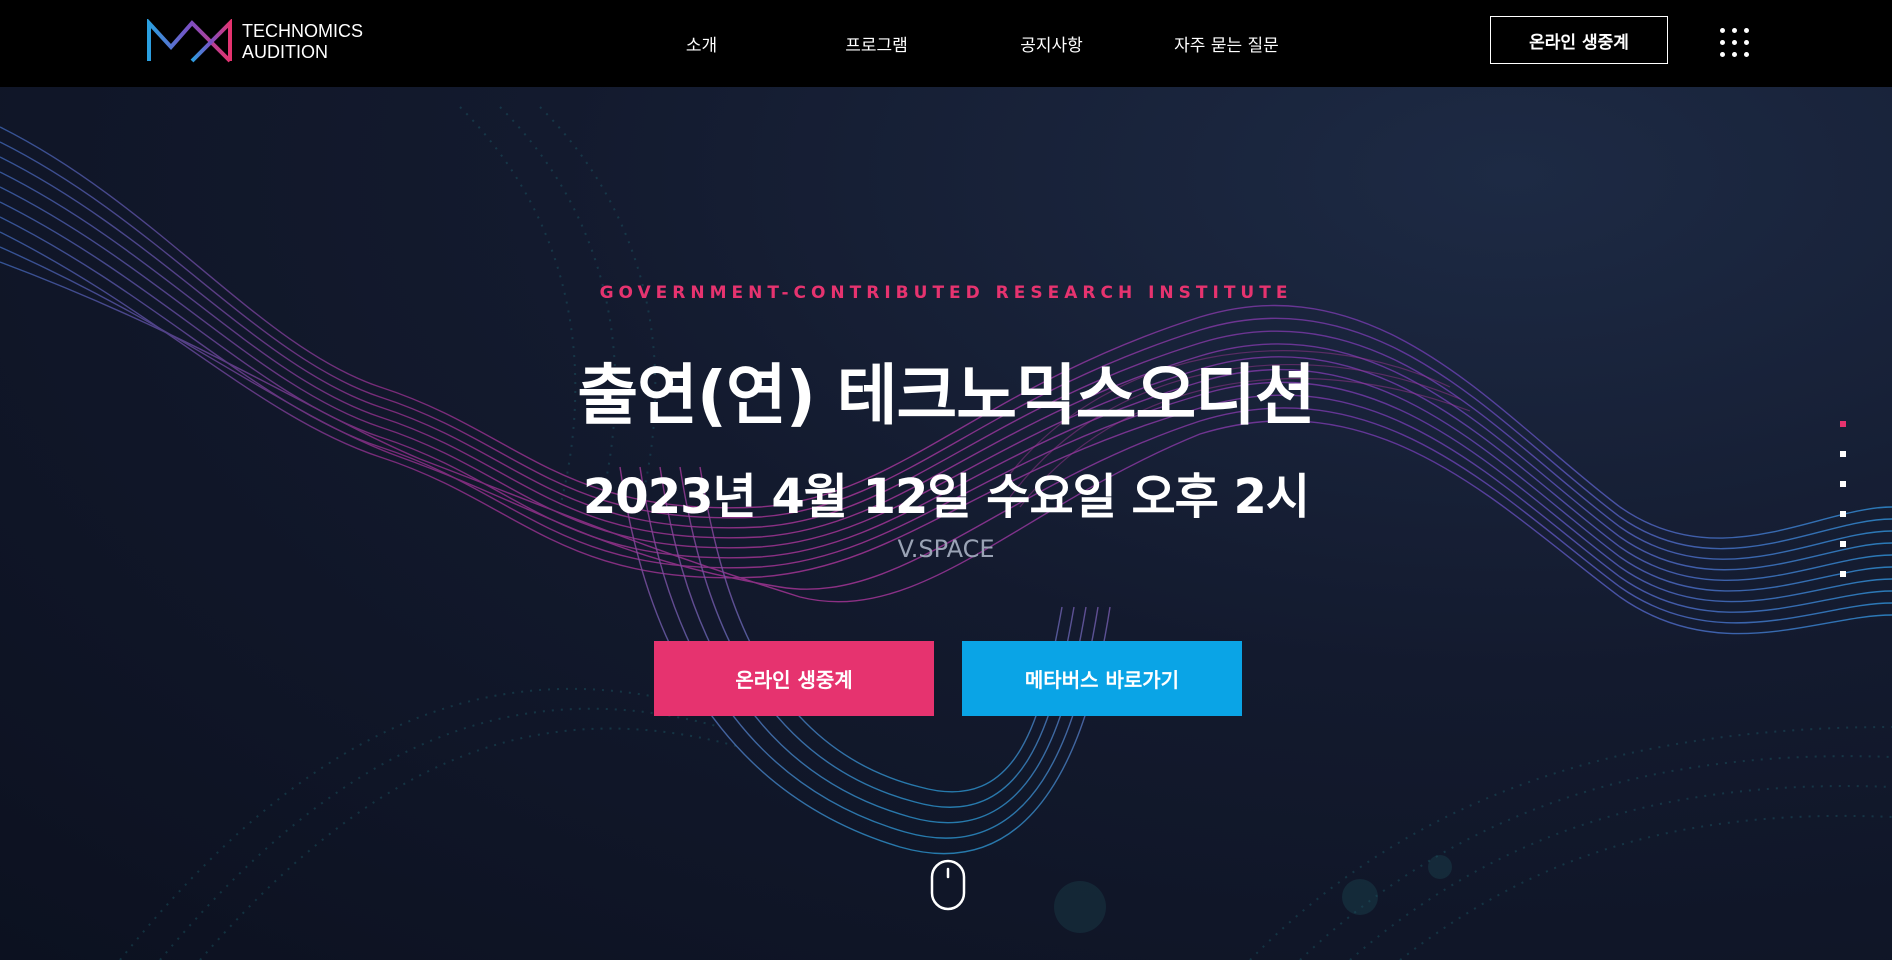 The width and height of the screenshot is (1892, 960). I want to click on hero-date: 2023년 4월 12일 수요일 오후 2시, so click(946, 497).